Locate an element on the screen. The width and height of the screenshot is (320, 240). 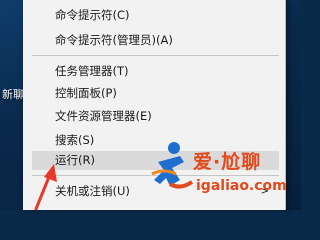
menu-item-file-explorer: 文件资源管理器(E) is located at coordinates (155, 116).